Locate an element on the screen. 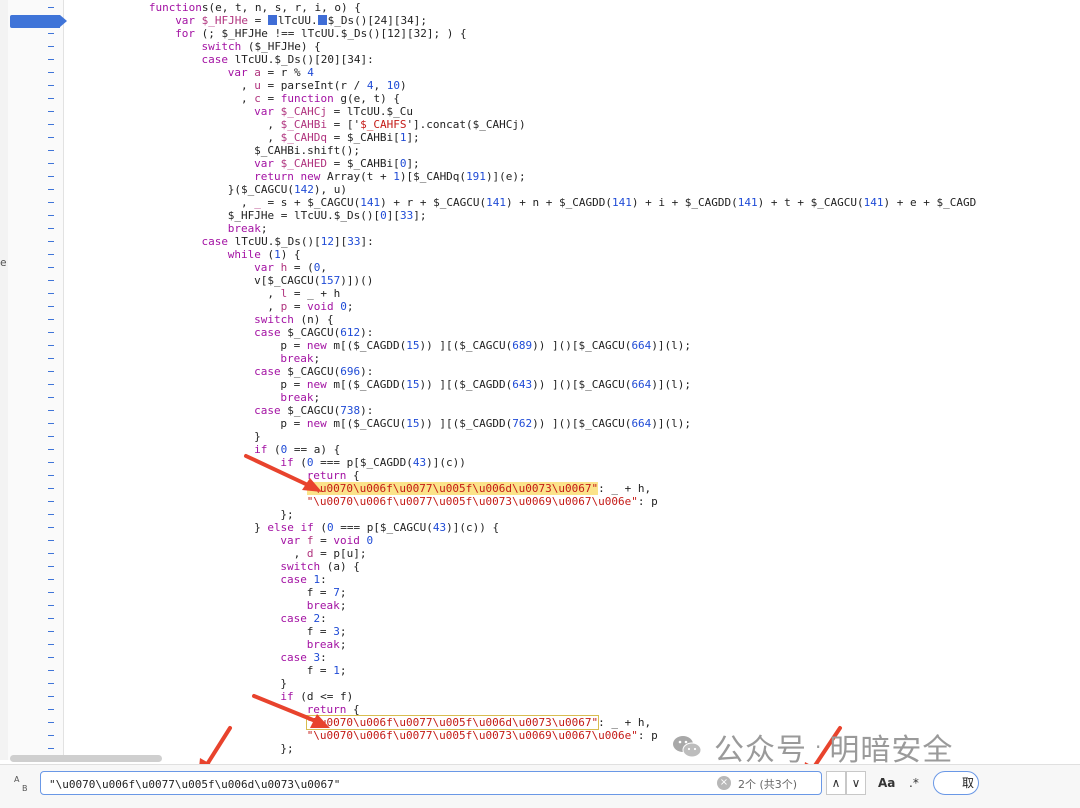 Image resolution: width=1080 pixels, height=808 pixels. code-token: $_CAHED is located at coordinates (300, 163).